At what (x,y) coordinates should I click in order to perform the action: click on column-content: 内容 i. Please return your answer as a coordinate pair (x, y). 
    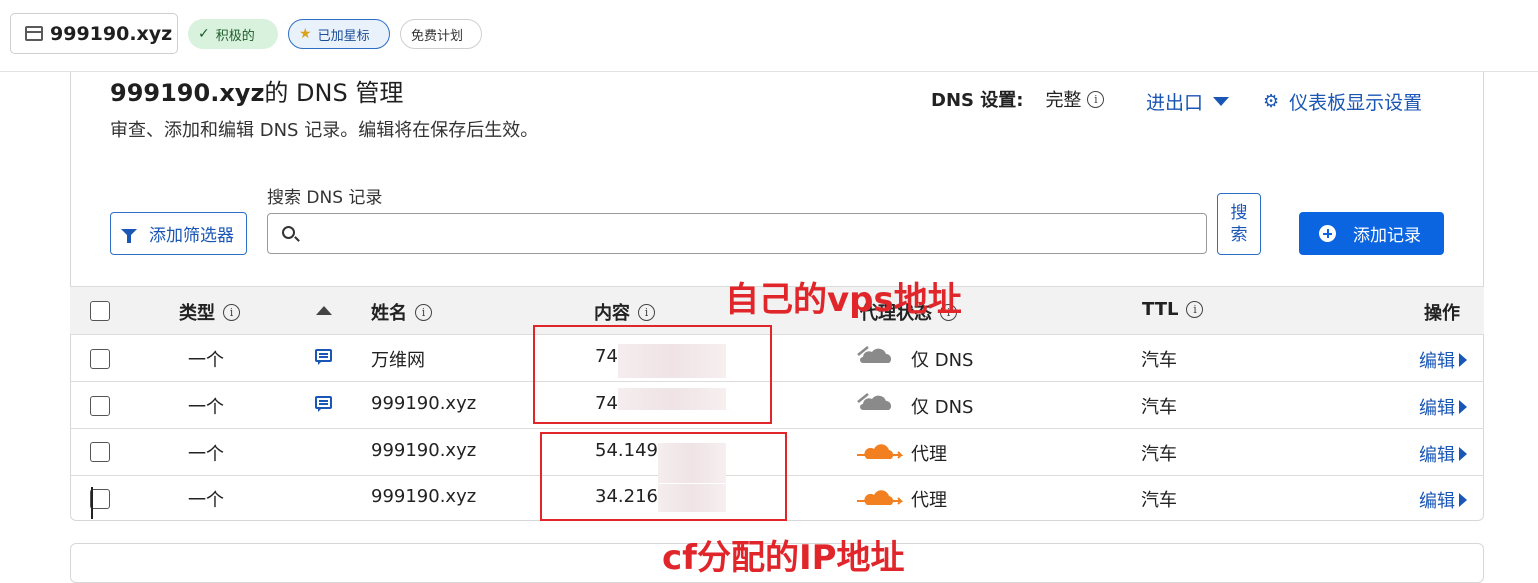
    Looking at the image, I should click on (624, 312).